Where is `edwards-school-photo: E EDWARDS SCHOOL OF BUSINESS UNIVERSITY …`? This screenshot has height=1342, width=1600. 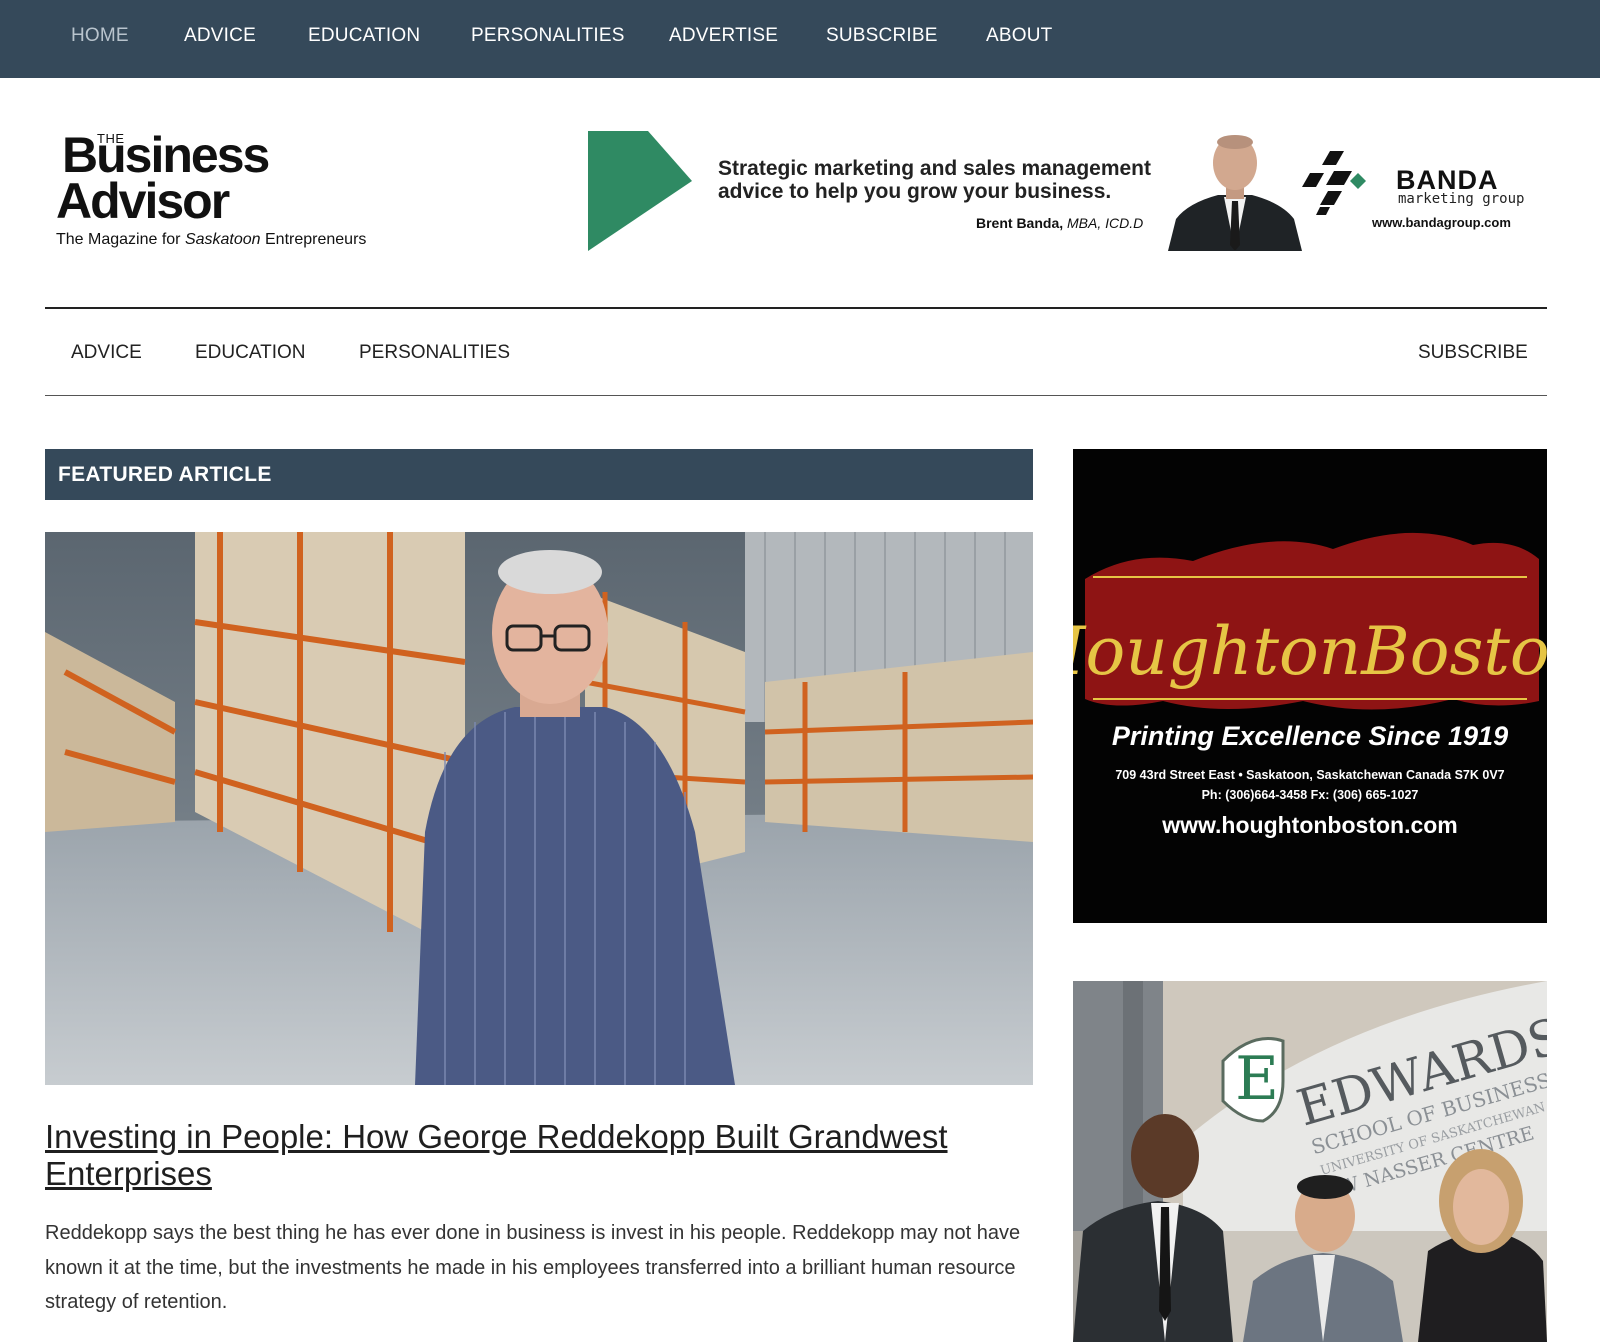 edwards-school-photo: E EDWARDS SCHOOL OF BUSINESS UNIVERSITY … is located at coordinates (1310, 1161).